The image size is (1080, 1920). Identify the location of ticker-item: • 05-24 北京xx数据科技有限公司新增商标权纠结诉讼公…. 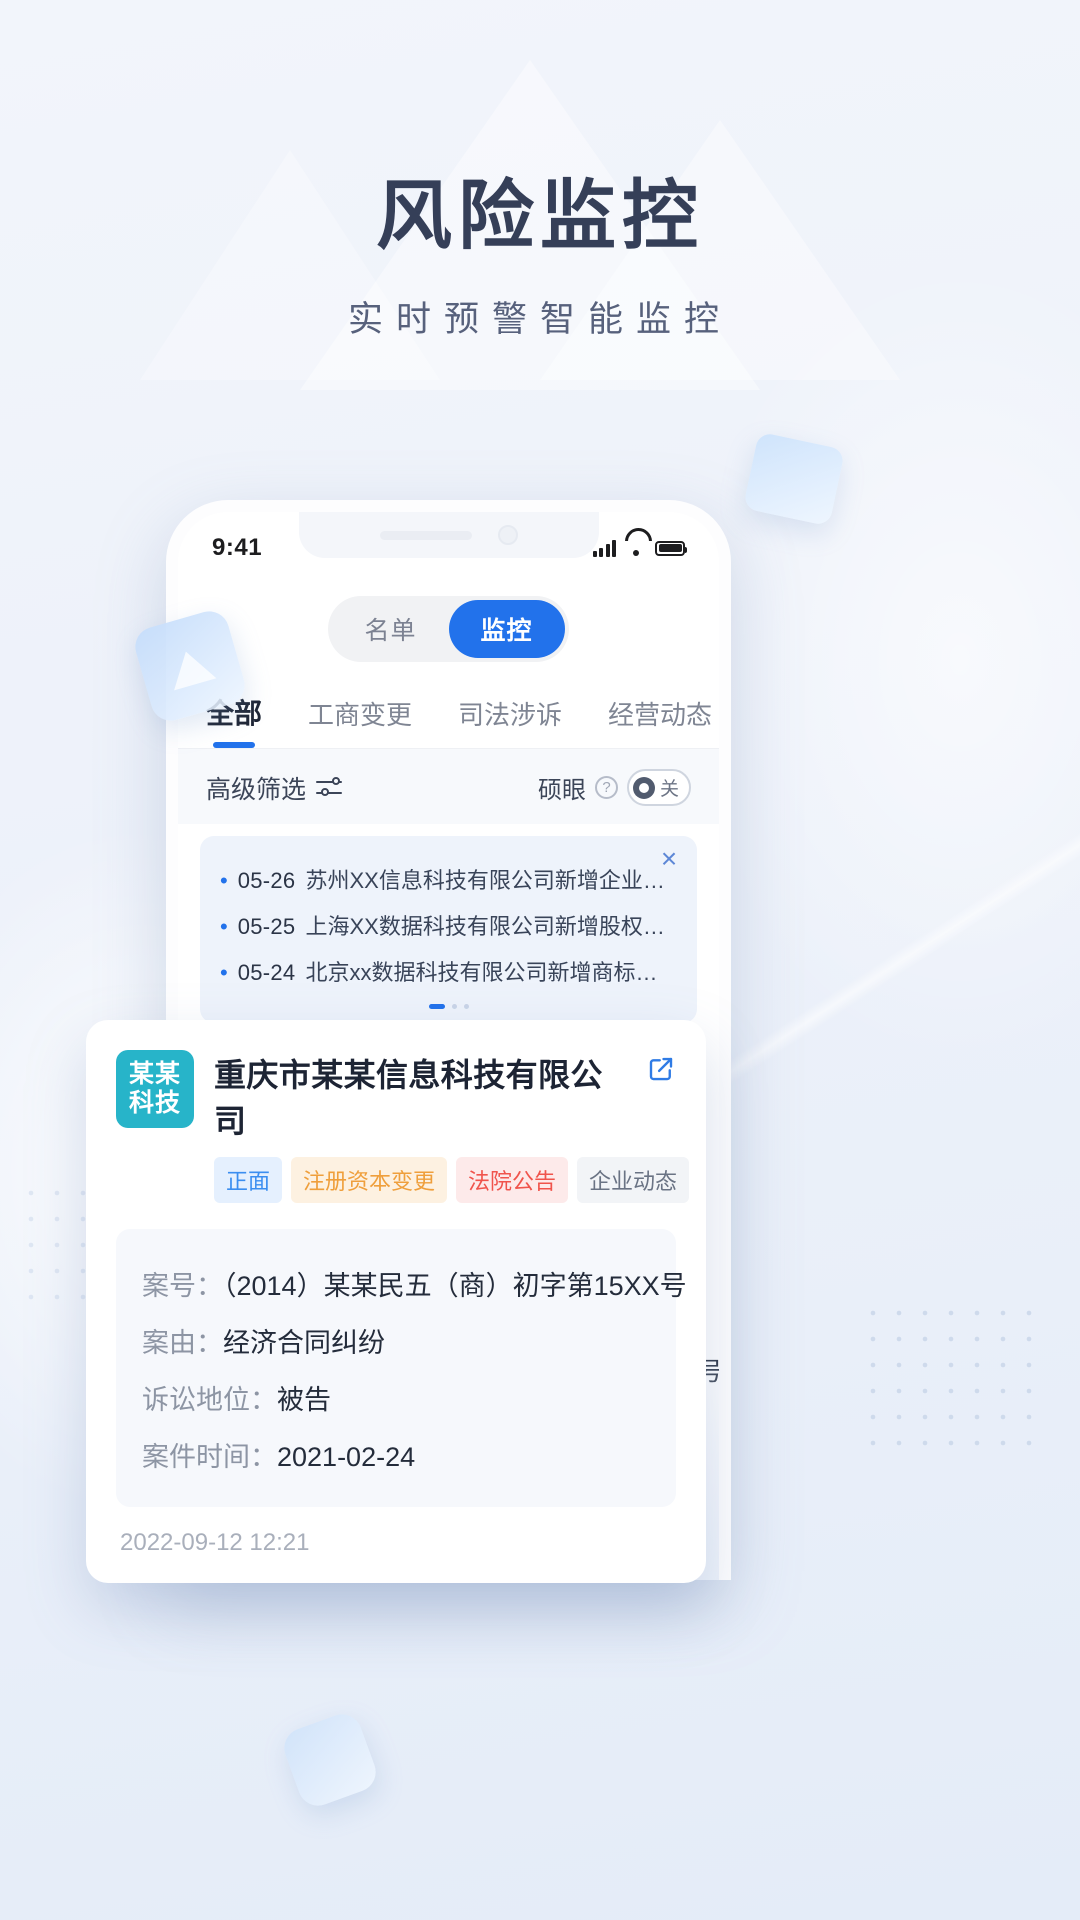
(448, 971).